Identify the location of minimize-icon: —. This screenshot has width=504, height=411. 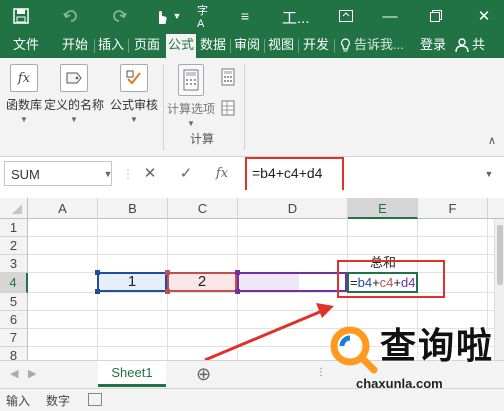
(390, 16).